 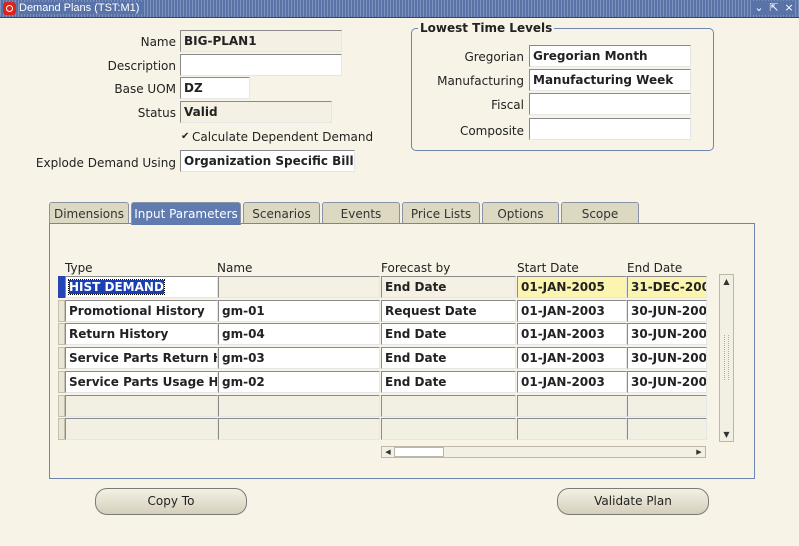 I want to click on column-header-end-date: End Date, so click(x=655, y=268).